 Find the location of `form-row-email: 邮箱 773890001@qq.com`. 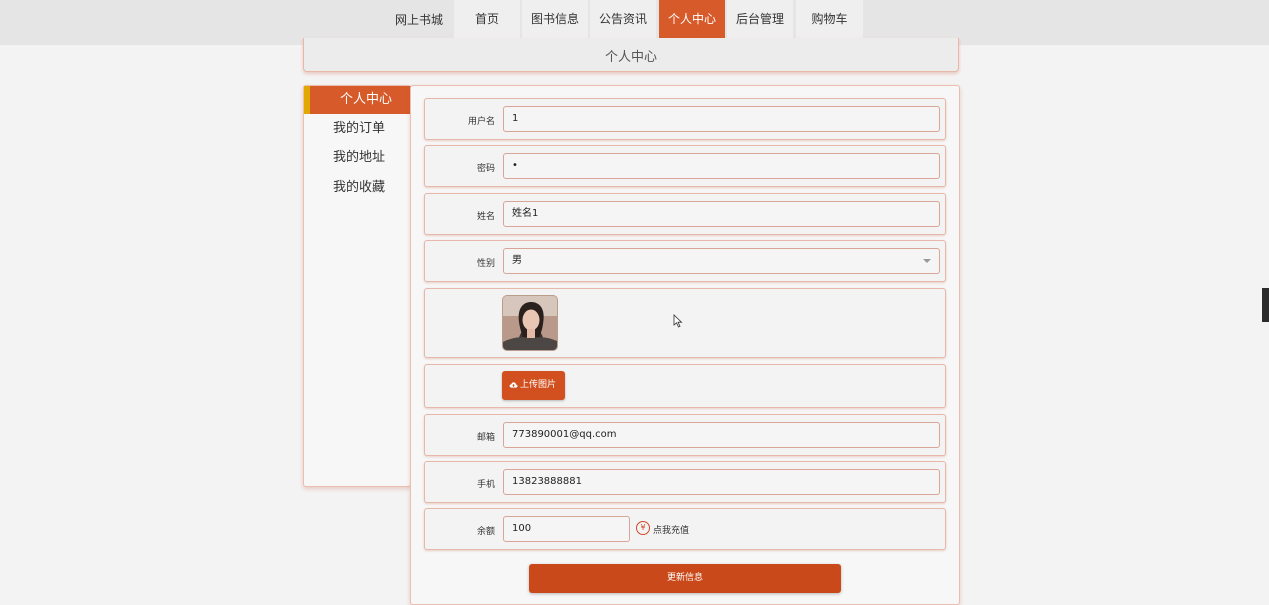

form-row-email: 邮箱 773890001@qq.com is located at coordinates (685, 435).